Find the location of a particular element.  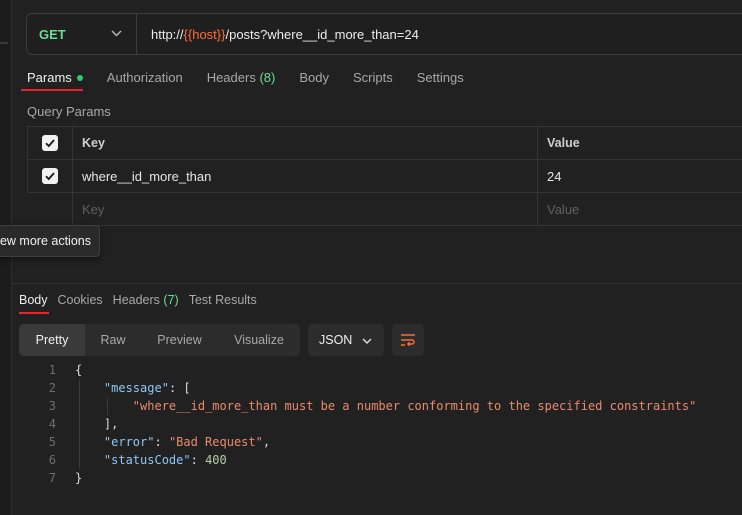

empty-check-cell is located at coordinates (50, 209).